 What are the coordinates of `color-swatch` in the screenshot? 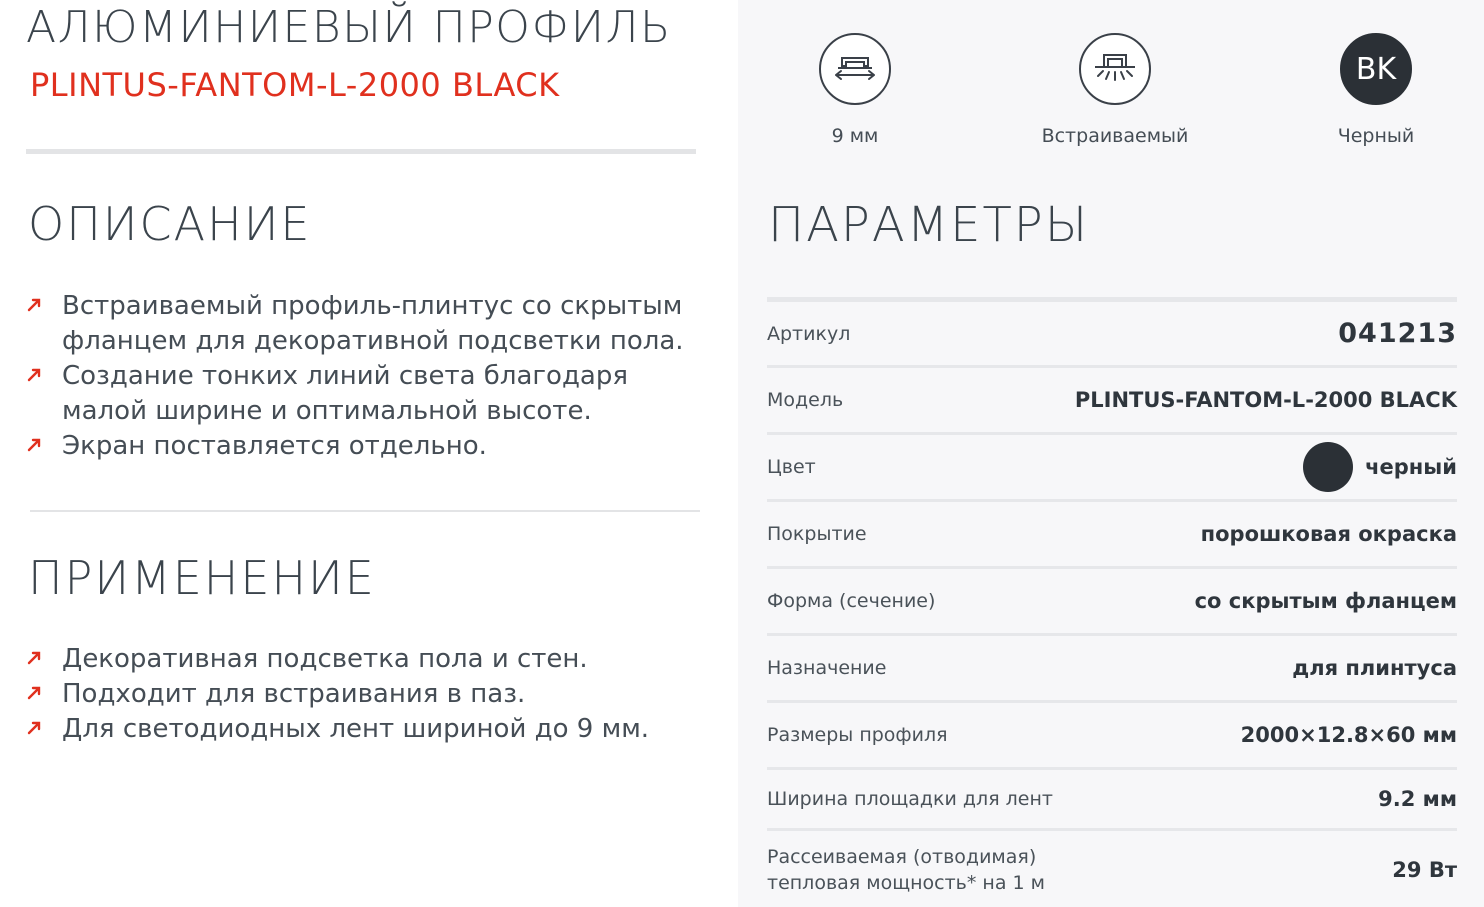 It's located at (1328, 467).